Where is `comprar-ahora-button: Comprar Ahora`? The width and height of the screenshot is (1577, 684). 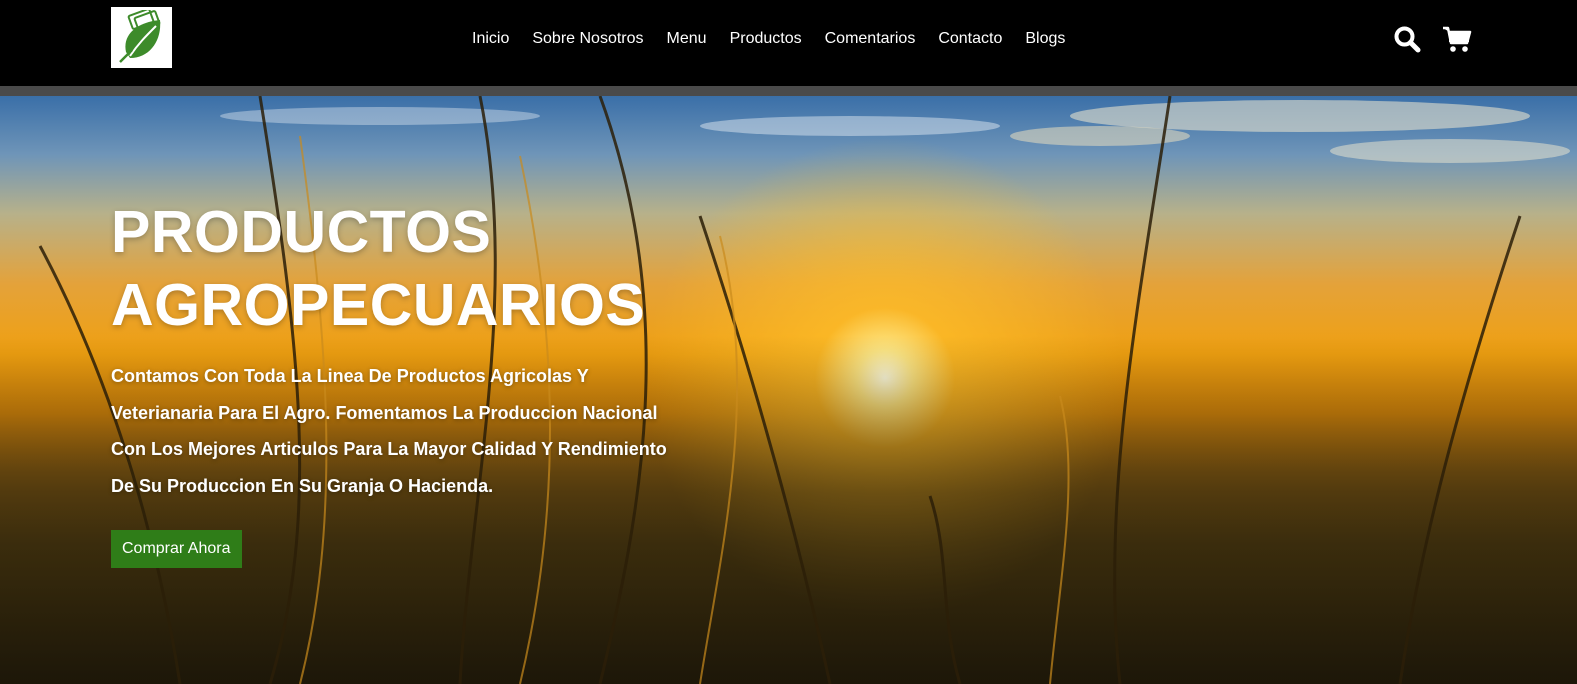
comprar-ahora-button: Comprar Ahora is located at coordinates (176, 549).